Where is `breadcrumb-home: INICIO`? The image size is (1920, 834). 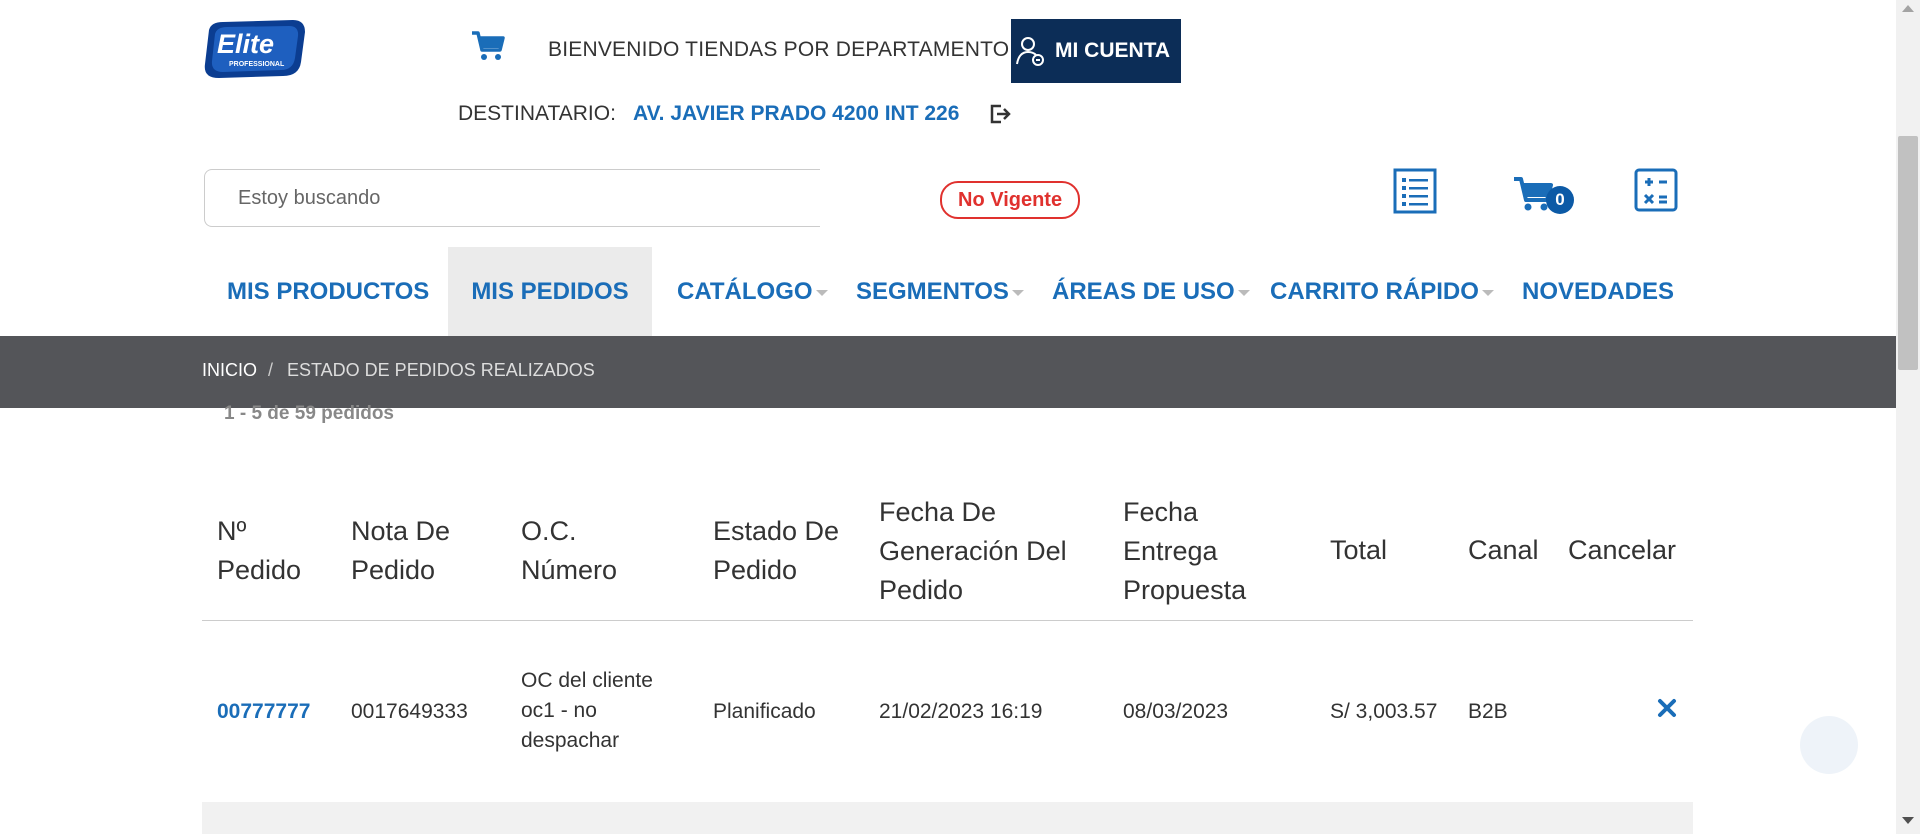 breadcrumb-home: INICIO is located at coordinates (229, 370).